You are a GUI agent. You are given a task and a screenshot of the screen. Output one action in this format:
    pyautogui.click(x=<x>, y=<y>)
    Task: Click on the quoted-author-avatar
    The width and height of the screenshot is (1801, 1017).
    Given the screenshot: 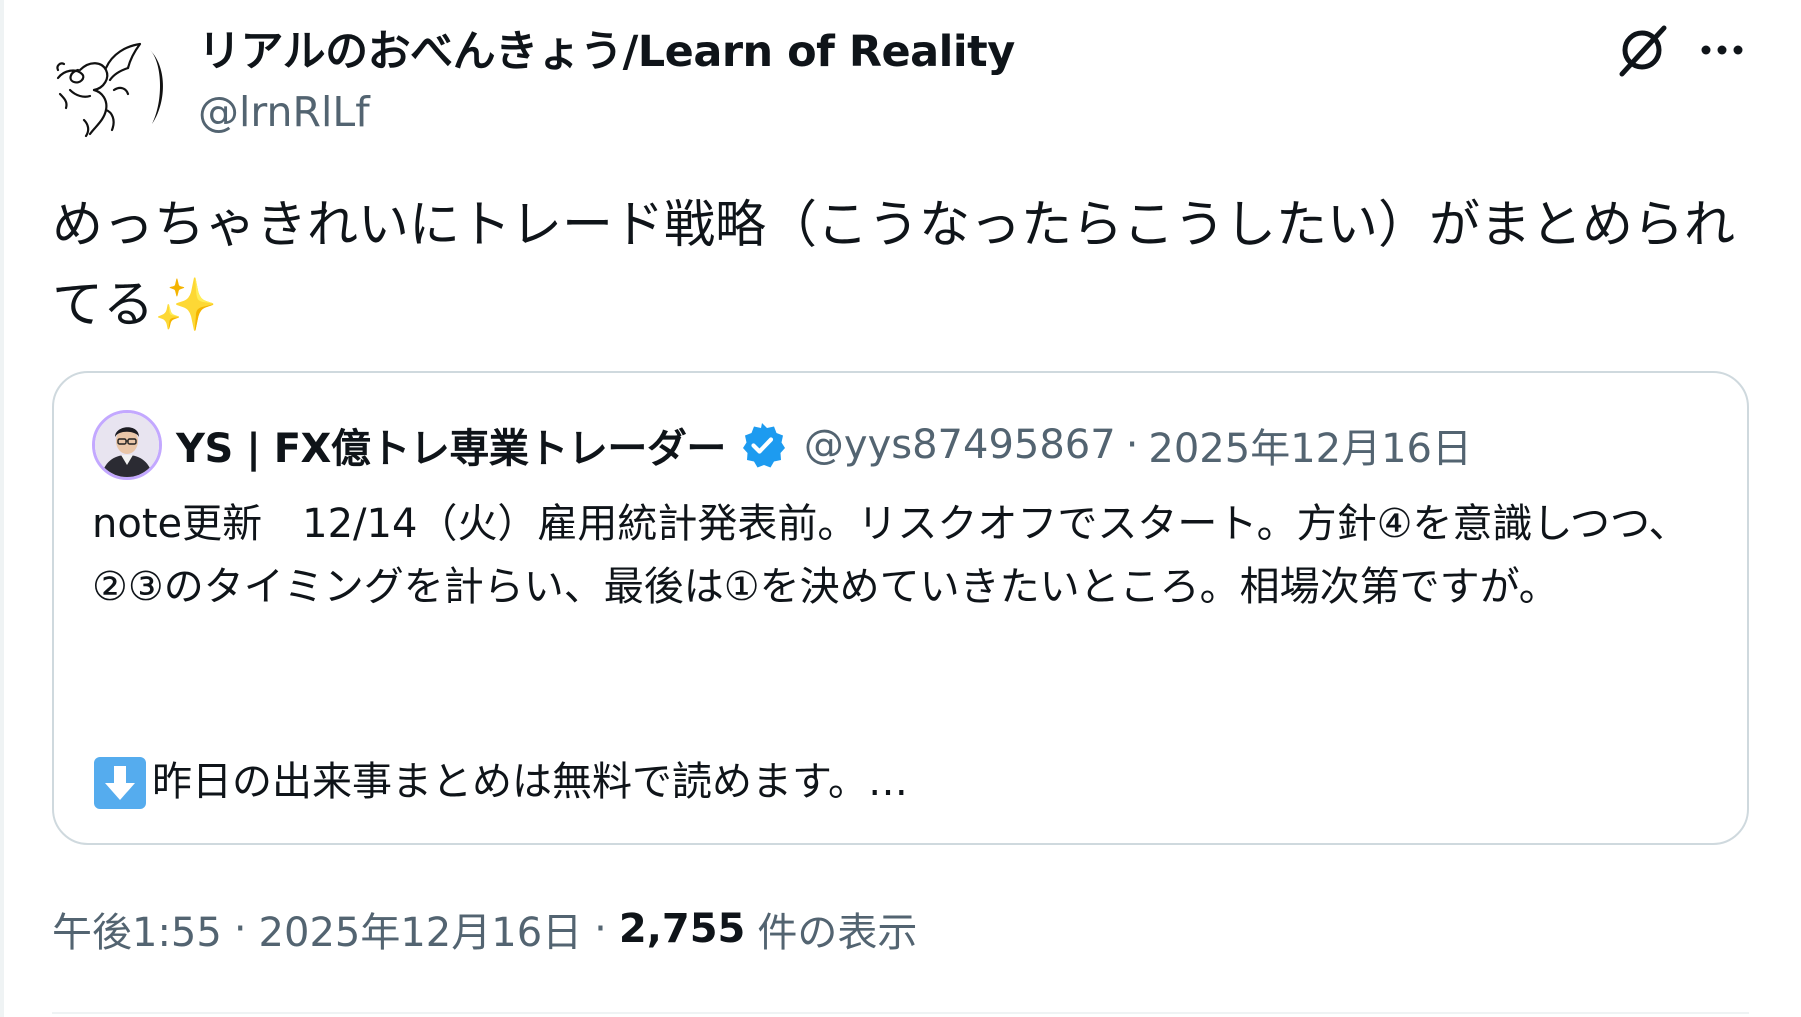 What is the action you would take?
    pyautogui.click(x=127, y=445)
    